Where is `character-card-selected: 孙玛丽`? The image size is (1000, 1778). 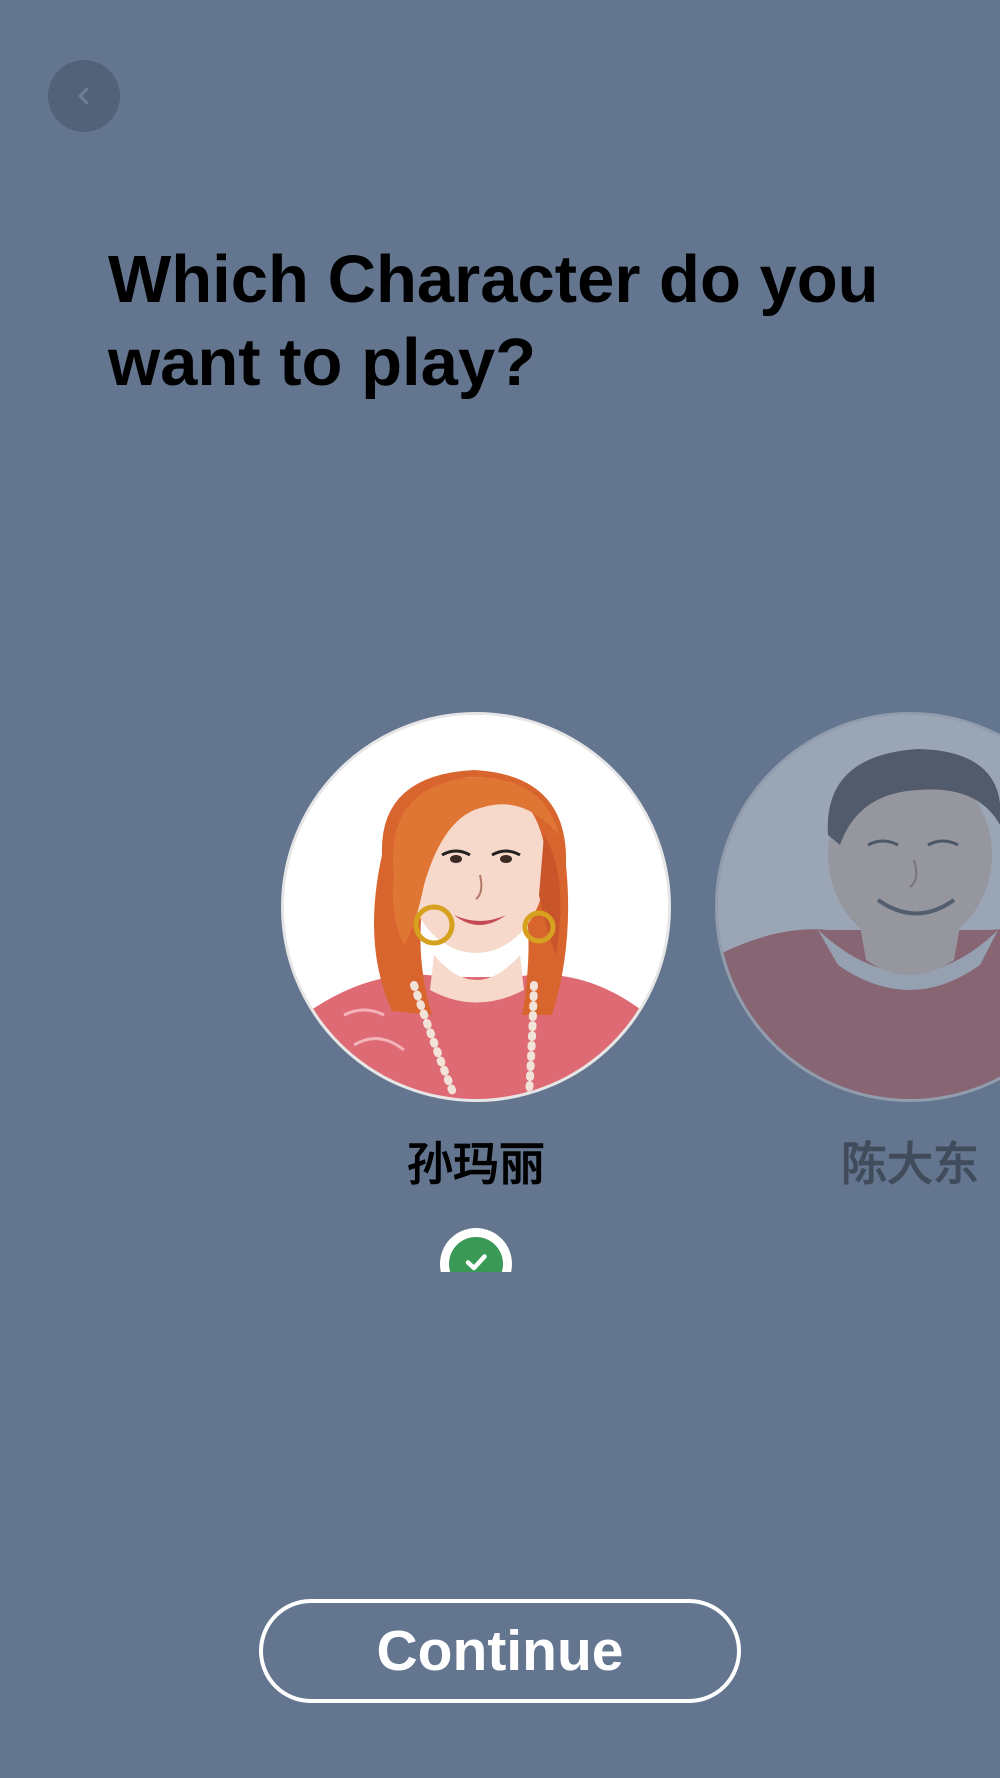
character-card-selected: 孙玛丽 is located at coordinates (476, 992).